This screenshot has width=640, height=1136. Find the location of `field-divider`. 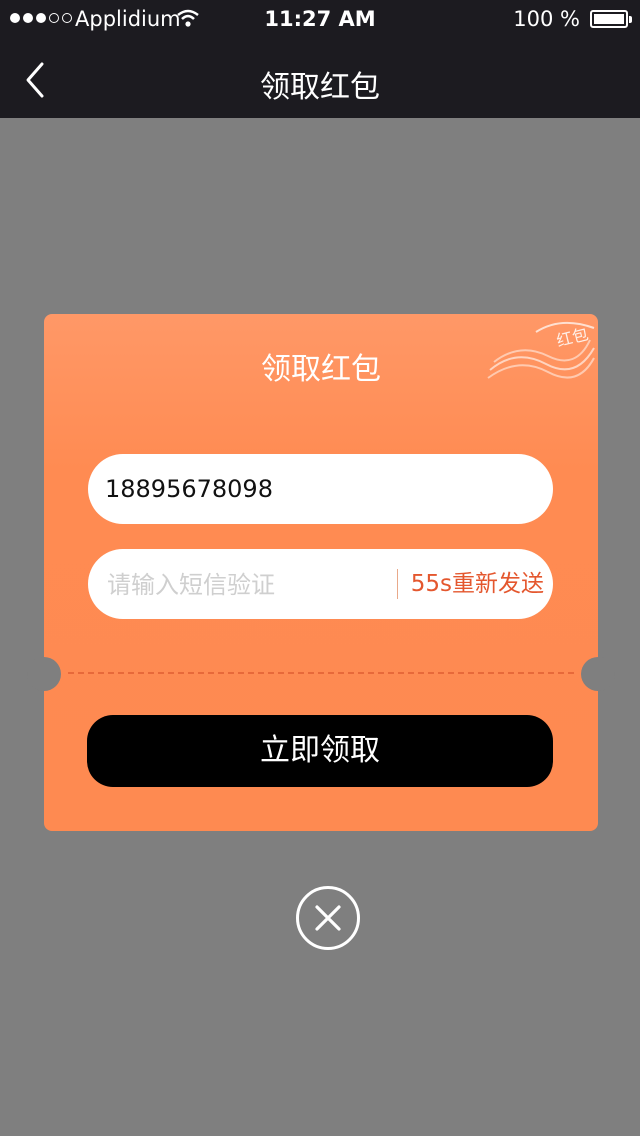

field-divider is located at coordinates (397, 584).